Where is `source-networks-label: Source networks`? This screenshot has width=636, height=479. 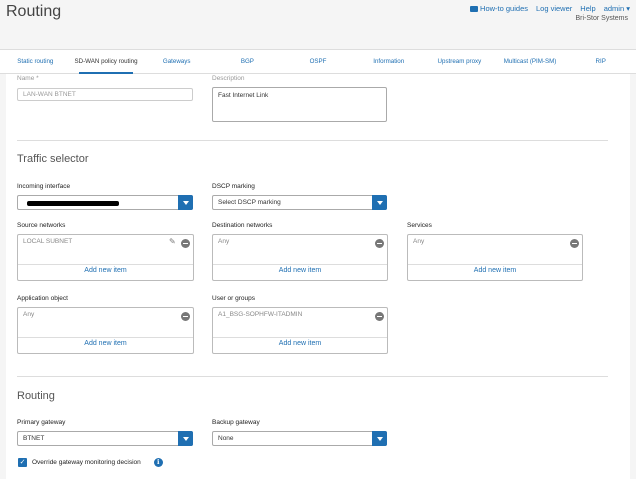
source-networks-label: Source networks is located at coordinates (41, 225).